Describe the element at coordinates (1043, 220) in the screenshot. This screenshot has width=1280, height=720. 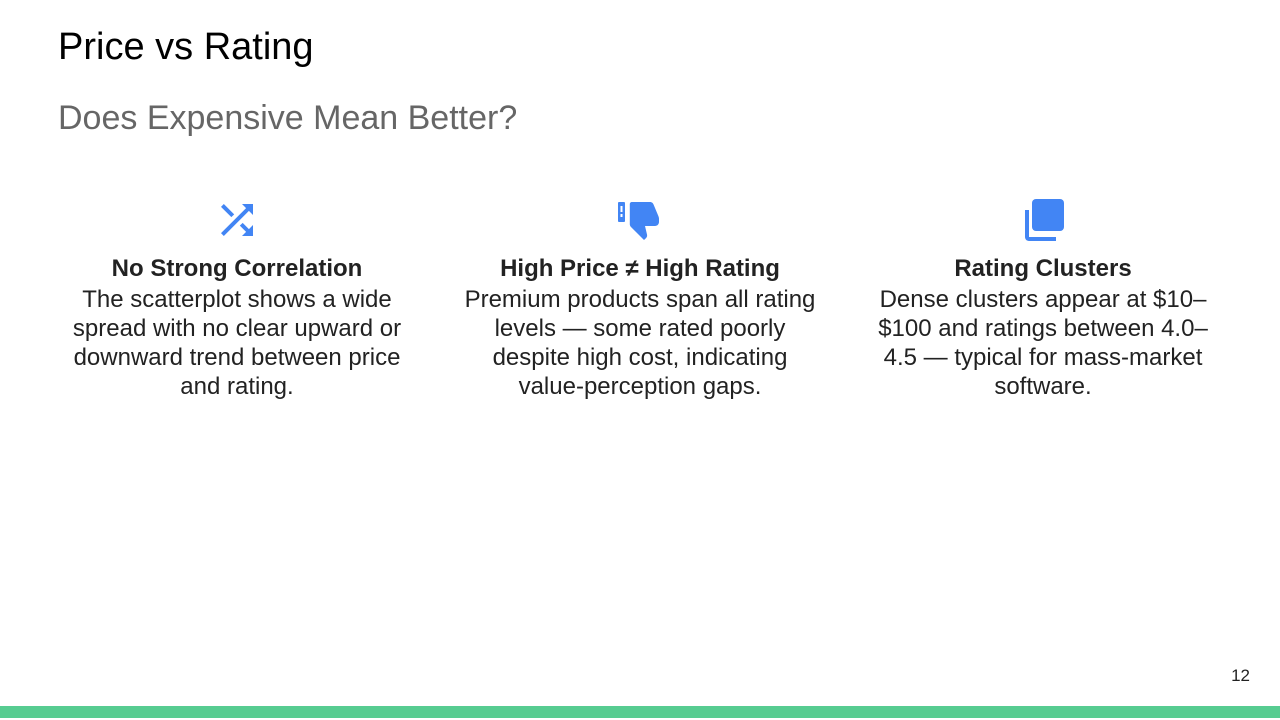
I see `stacked-layers-icon` at that location.